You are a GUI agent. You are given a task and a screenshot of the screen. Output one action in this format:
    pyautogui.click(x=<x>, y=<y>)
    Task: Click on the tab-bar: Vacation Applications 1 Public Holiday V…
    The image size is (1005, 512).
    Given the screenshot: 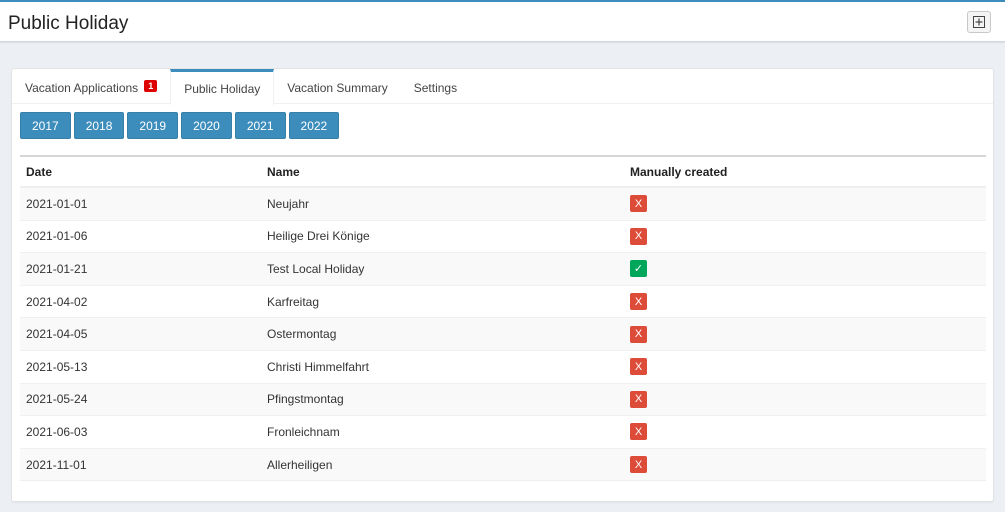 What is the action you would take?
    pyautogui.click(x=502, y=87)
    